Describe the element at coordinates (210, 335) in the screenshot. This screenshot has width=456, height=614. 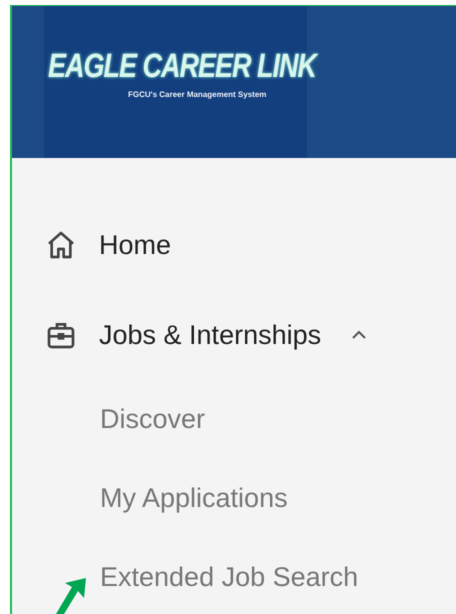
I see `nav-item: Jobs & Internships` at that location.